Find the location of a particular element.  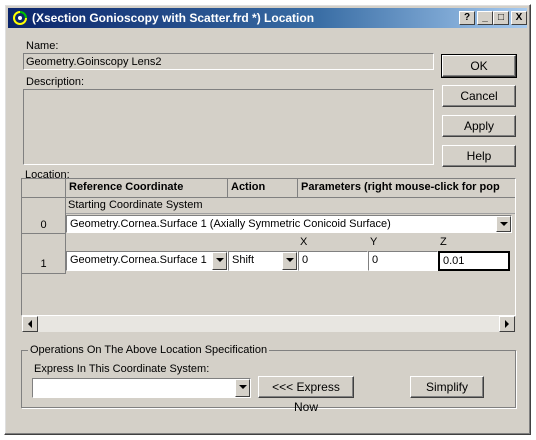

row-header-0: 0 is located at coordinates (44, 216).